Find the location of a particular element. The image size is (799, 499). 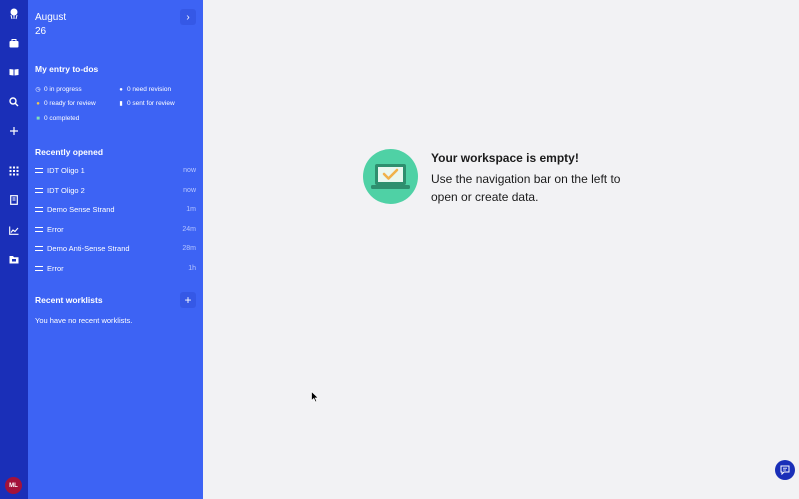

laptop-check-icon is located at coordinates (390, 176).